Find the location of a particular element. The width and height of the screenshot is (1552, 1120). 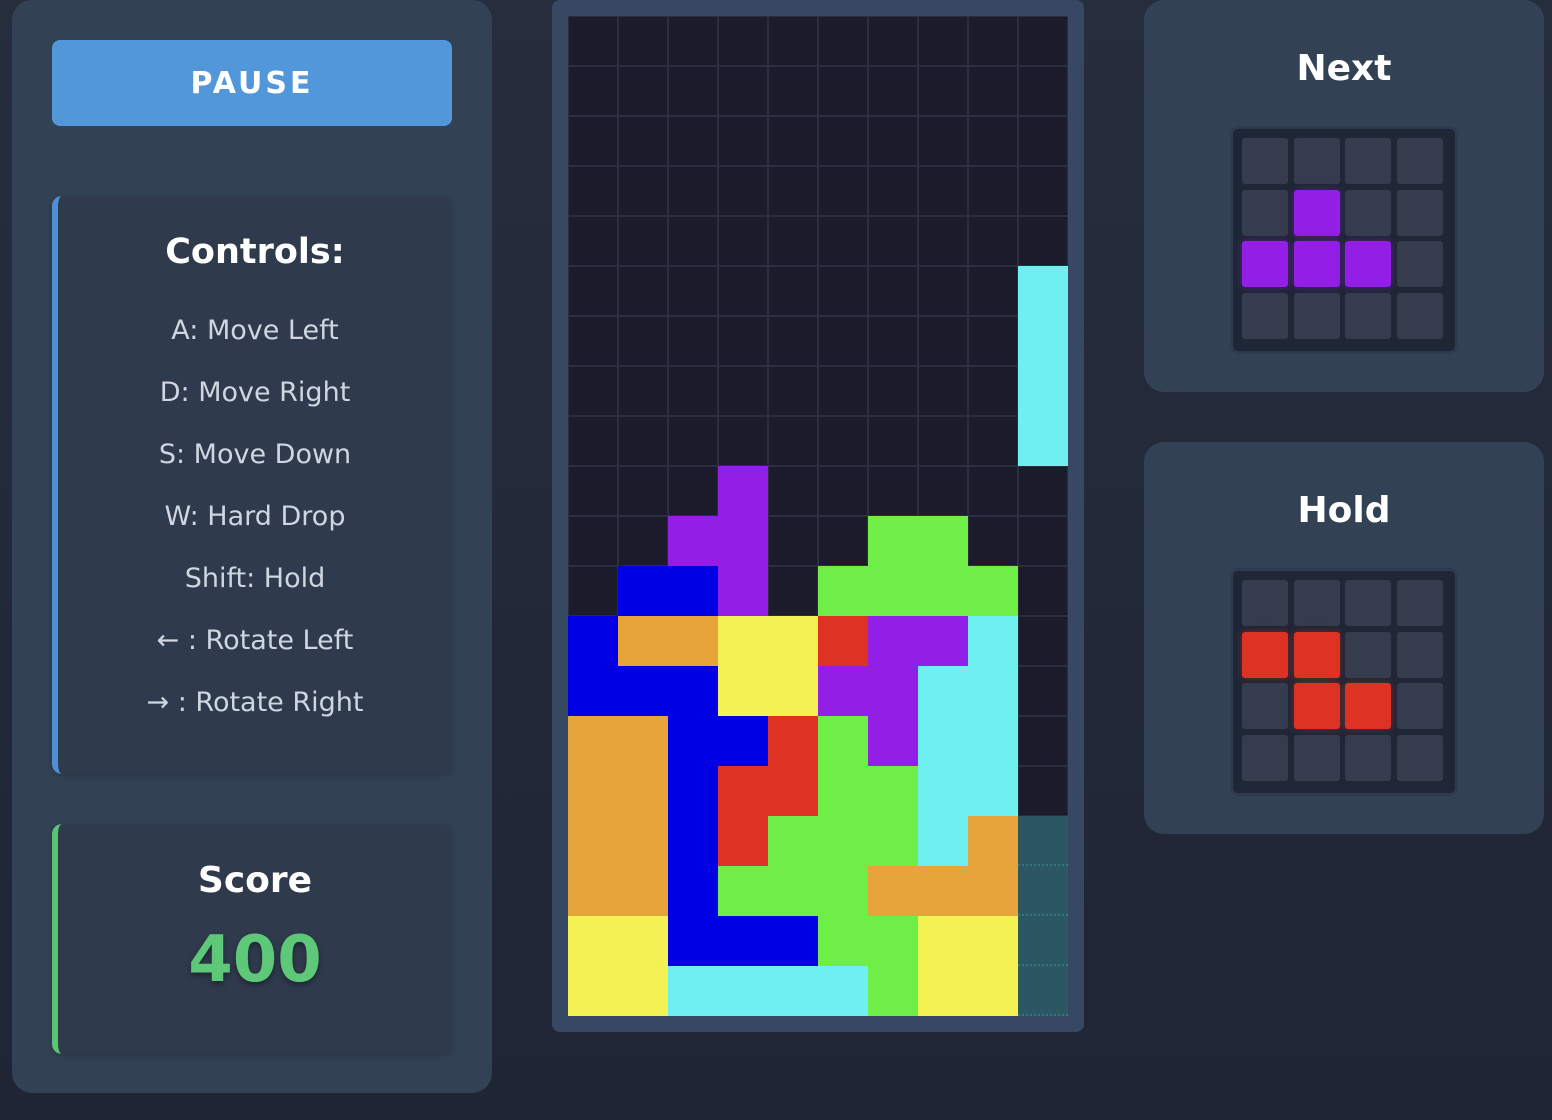

next-title: Next is located at coordinates (1344, 68).